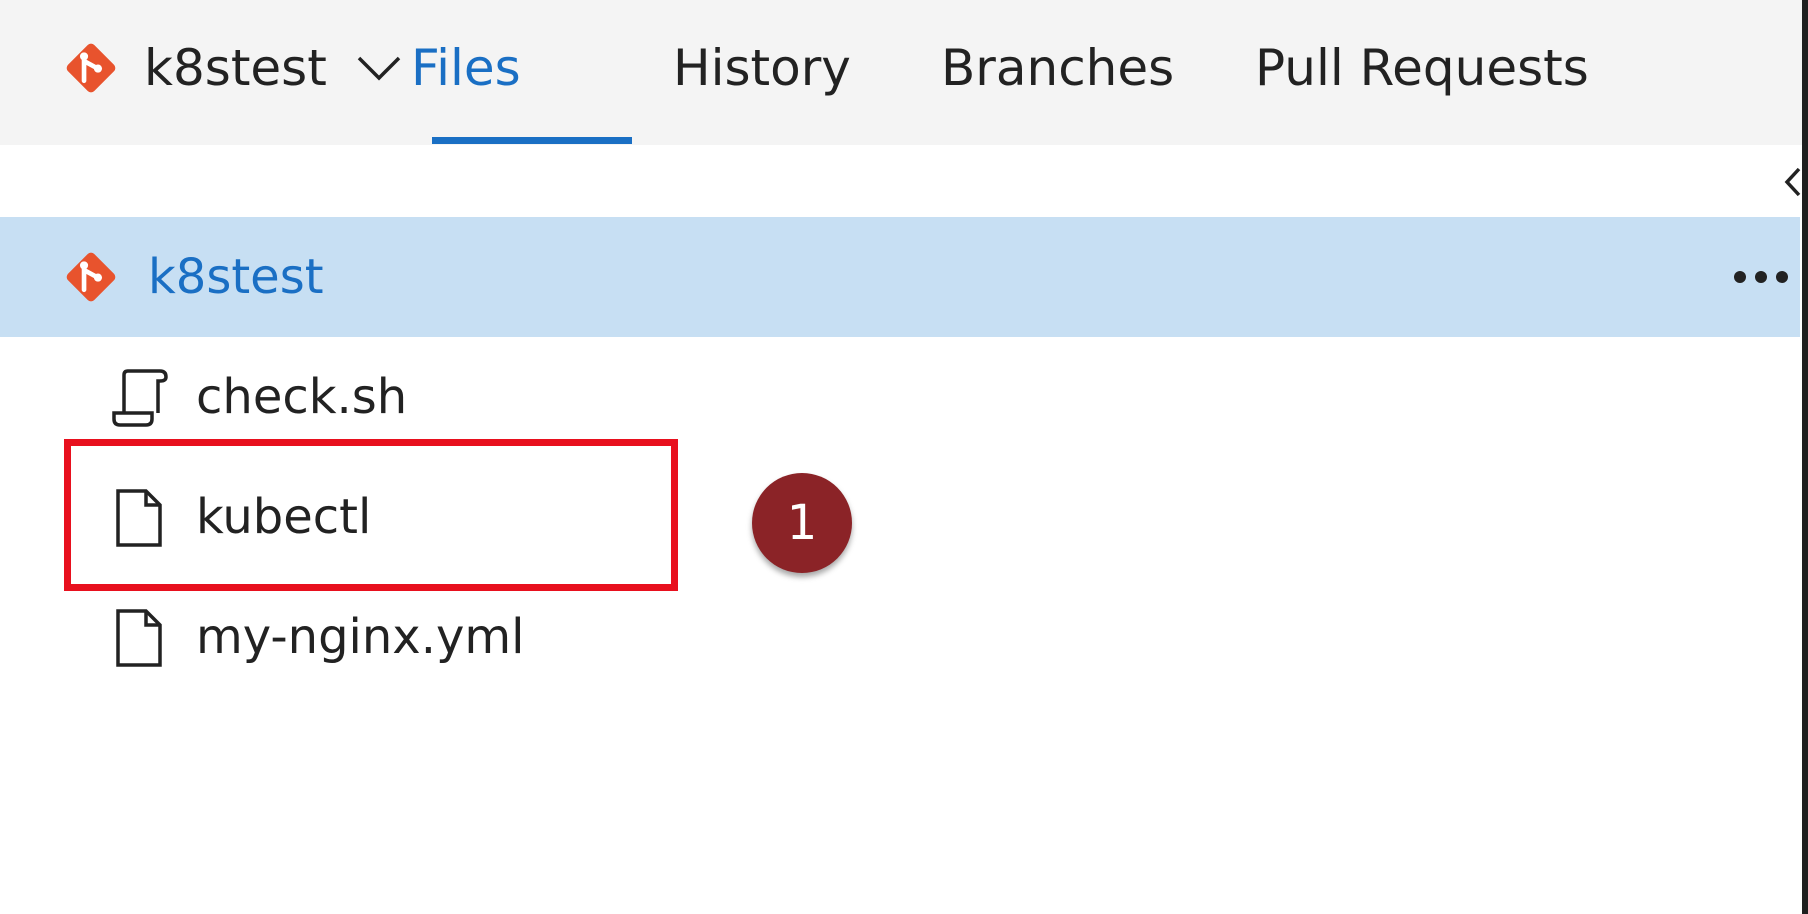  Describe the element at coordinates (900, 397) in the screenshot. I see `file-item-check-sh: check.sh` at that location.